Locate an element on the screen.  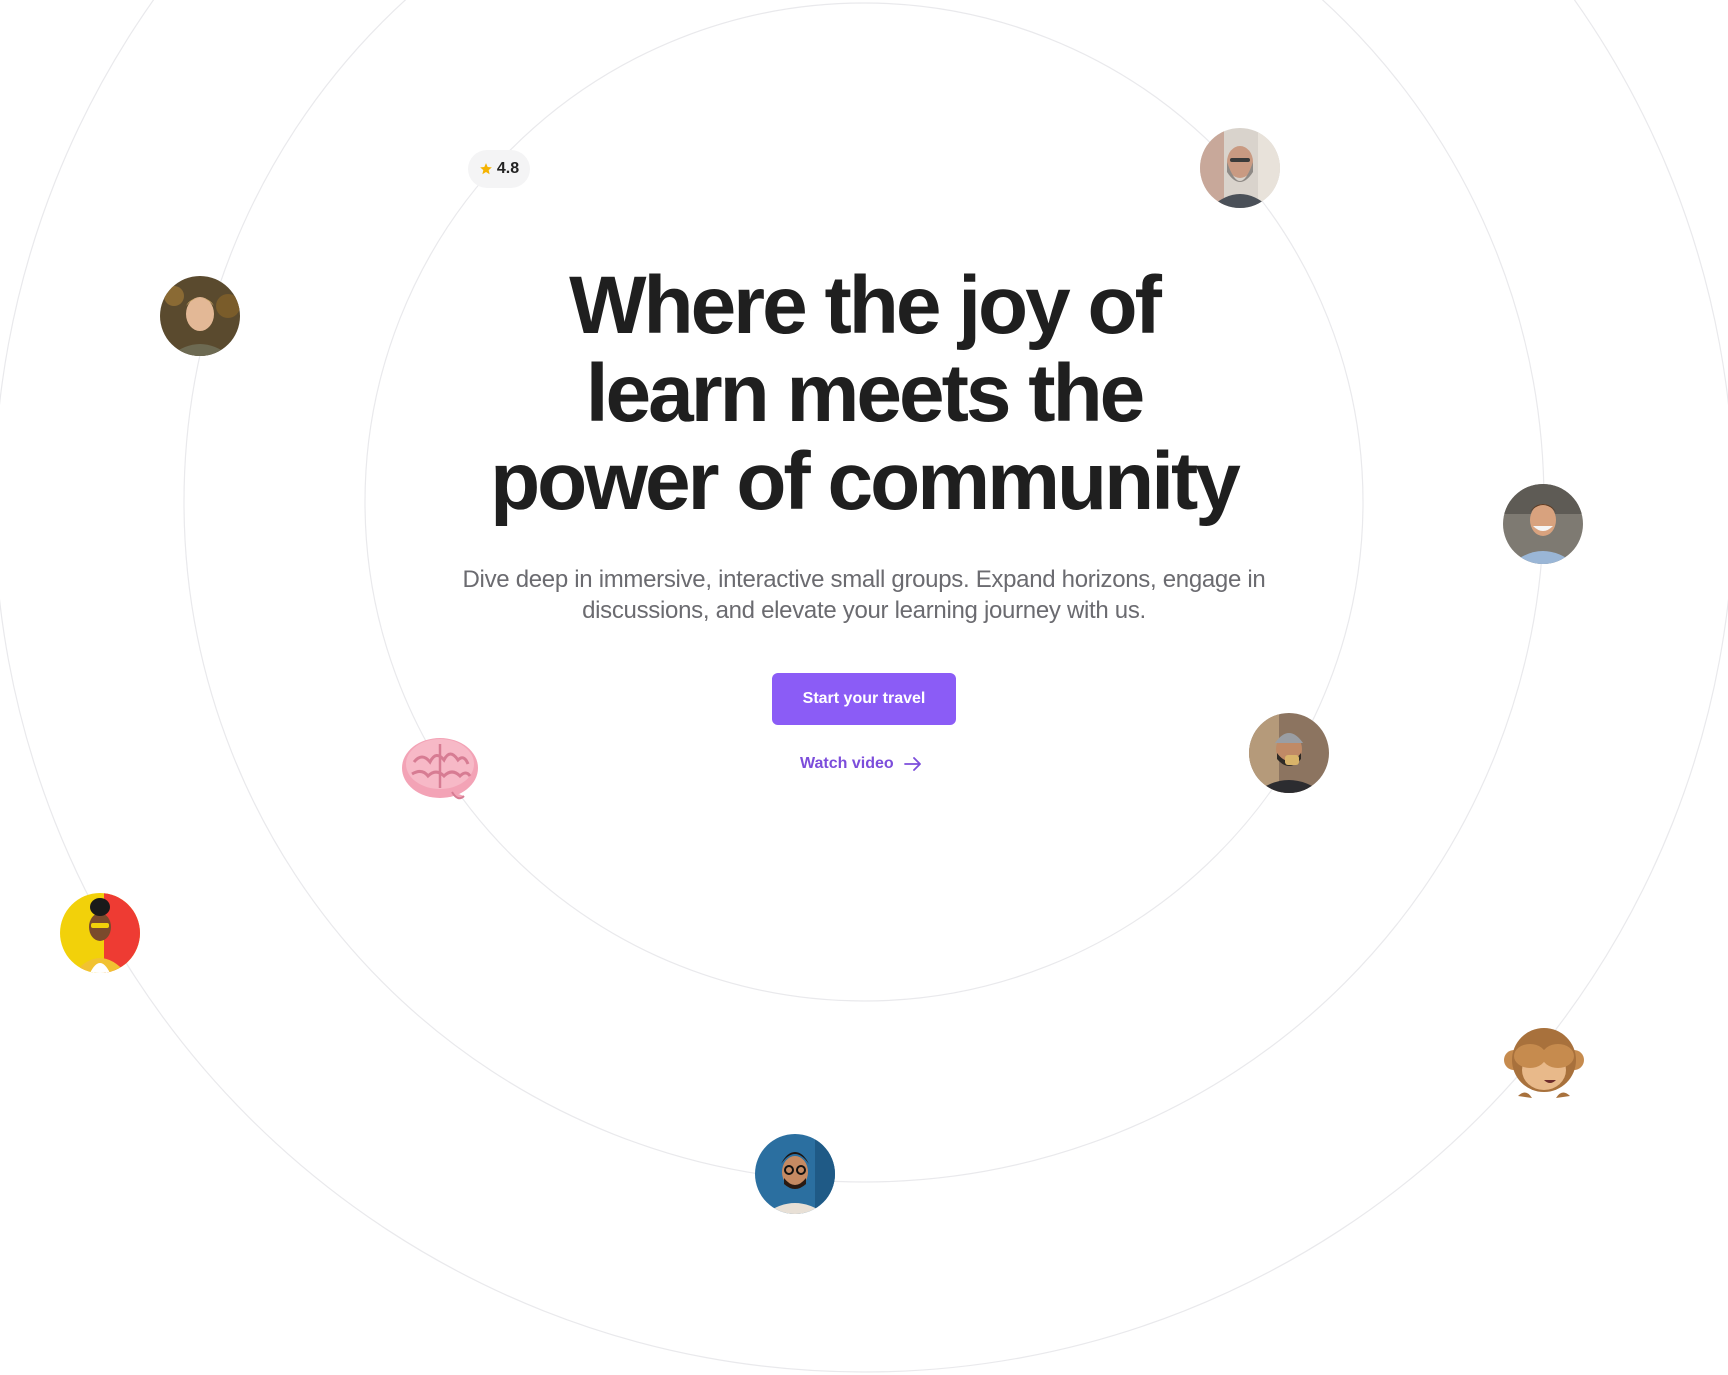
hero-title-line-2: learn meets the is located at coordinates (865, 393).